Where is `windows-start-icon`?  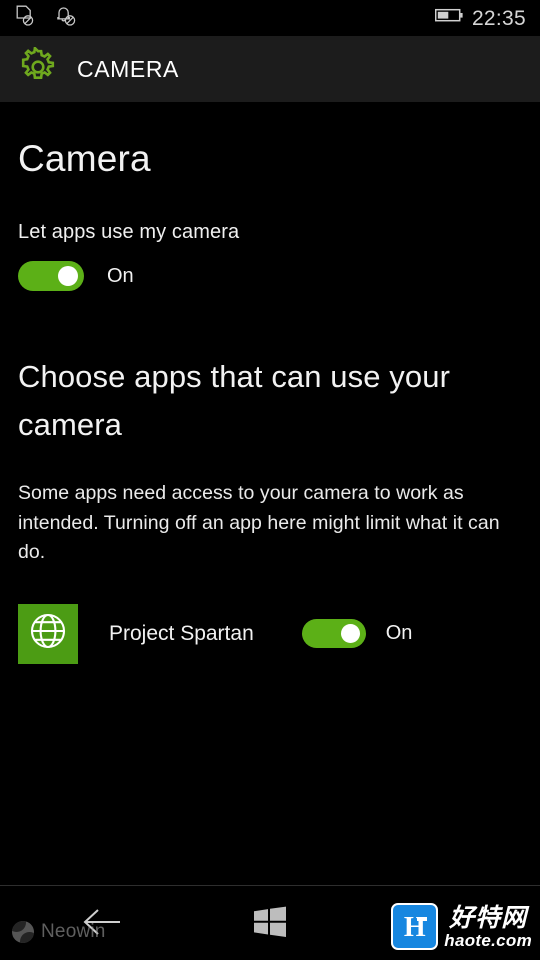
windows-start-icon is located at coordinates (270, 924).